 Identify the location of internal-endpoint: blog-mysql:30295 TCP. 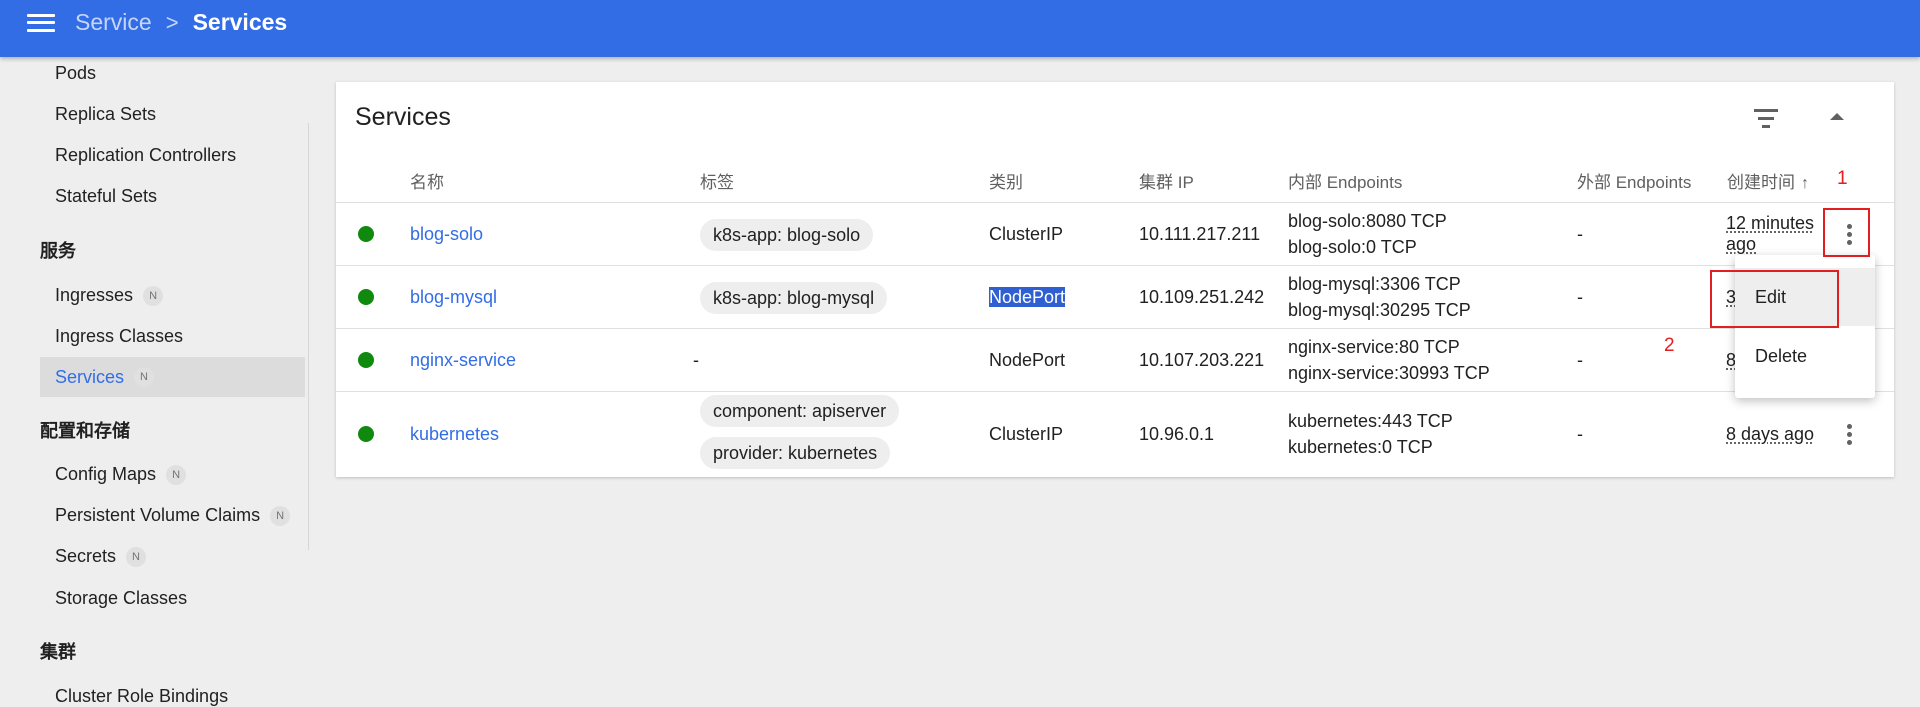
(1379, 310).